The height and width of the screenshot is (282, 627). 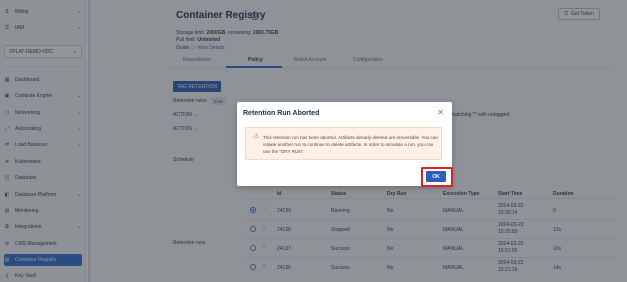 What do you see at coordinates (437, 177) in the screenshot?
I see `highlight-box` at bounding box center [437, 177].